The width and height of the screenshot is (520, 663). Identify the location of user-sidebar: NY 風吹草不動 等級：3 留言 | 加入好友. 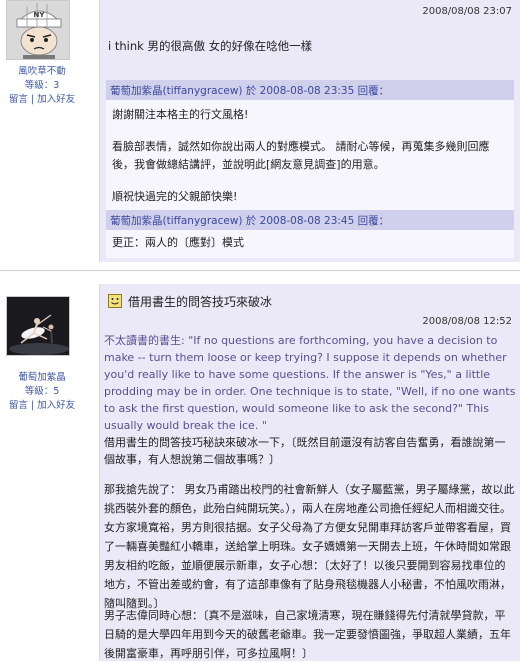
(50, 131).